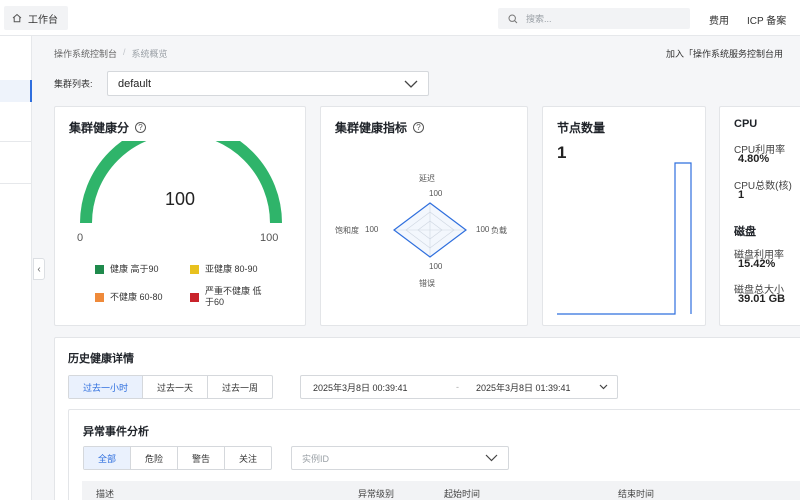 The width and height of the screenshot is (800, 500). I want to click on legend-unhealthy: 不健康 60-80, so click(129, 297).